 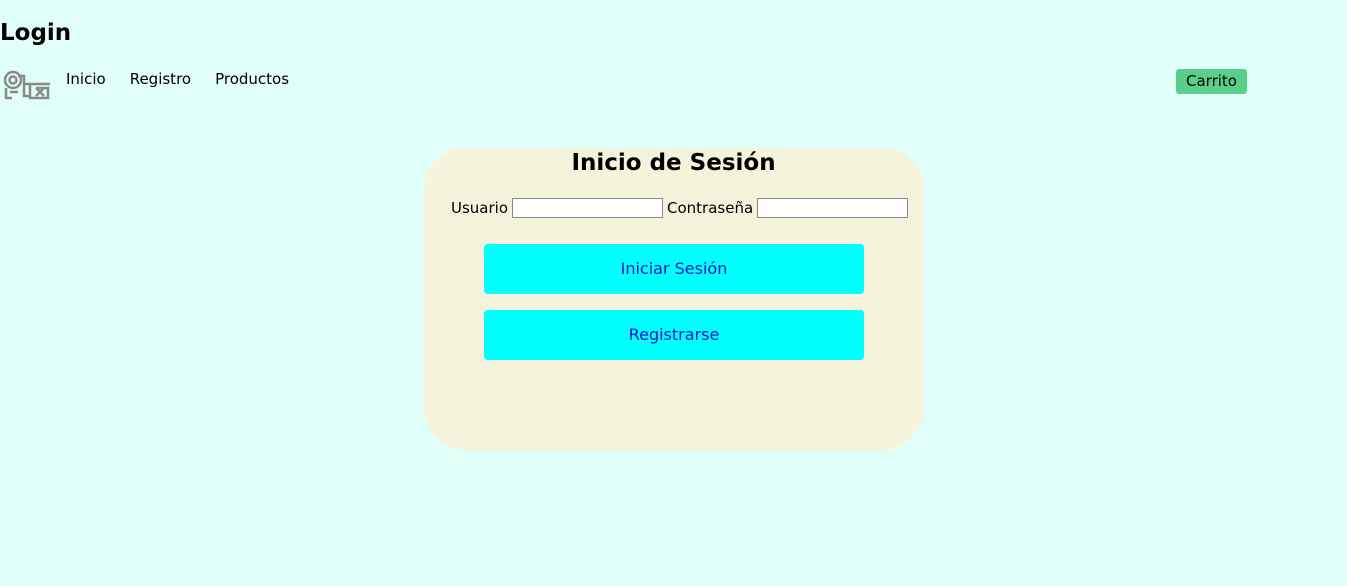 I want to click on cart-button: Carrito, so click(x=1211, y=81).